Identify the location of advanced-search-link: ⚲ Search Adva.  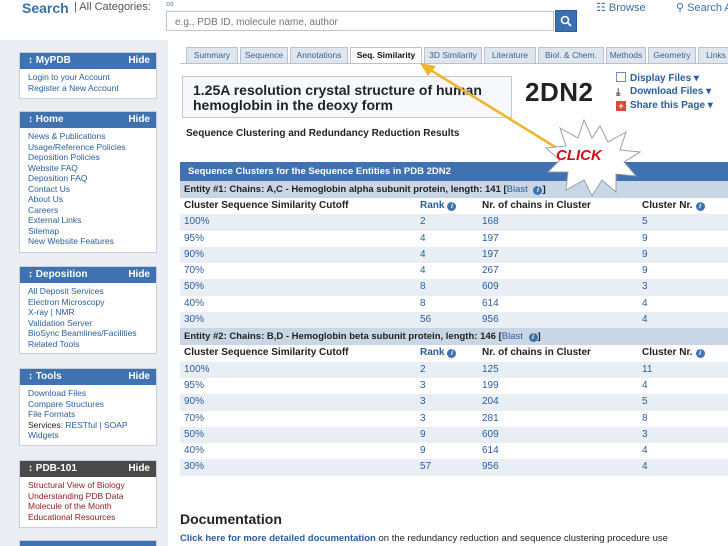
(702, 7).